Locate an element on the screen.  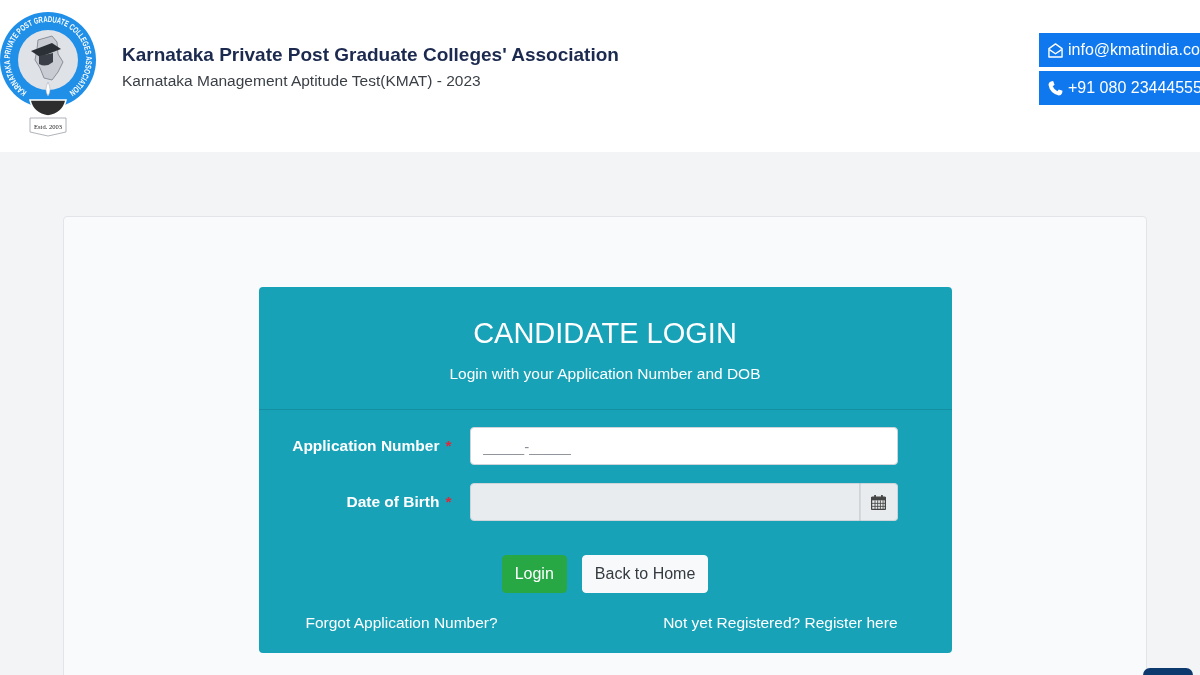
date-of-birth-field is located at coordinates (664, 502).